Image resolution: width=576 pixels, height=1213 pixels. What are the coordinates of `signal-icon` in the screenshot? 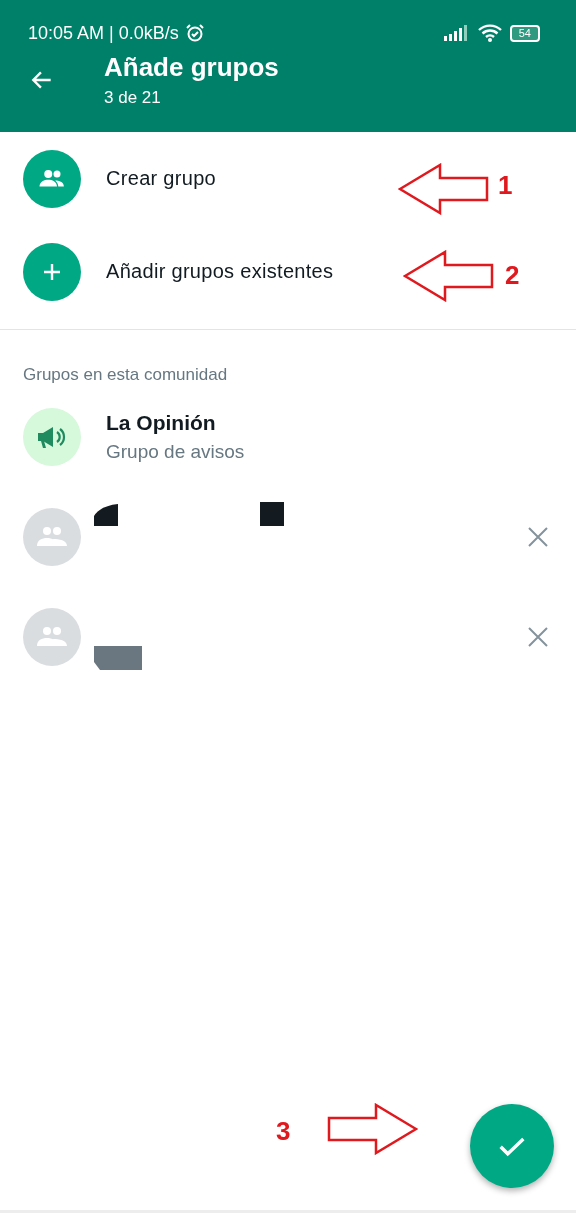 It's located at (456, 33).